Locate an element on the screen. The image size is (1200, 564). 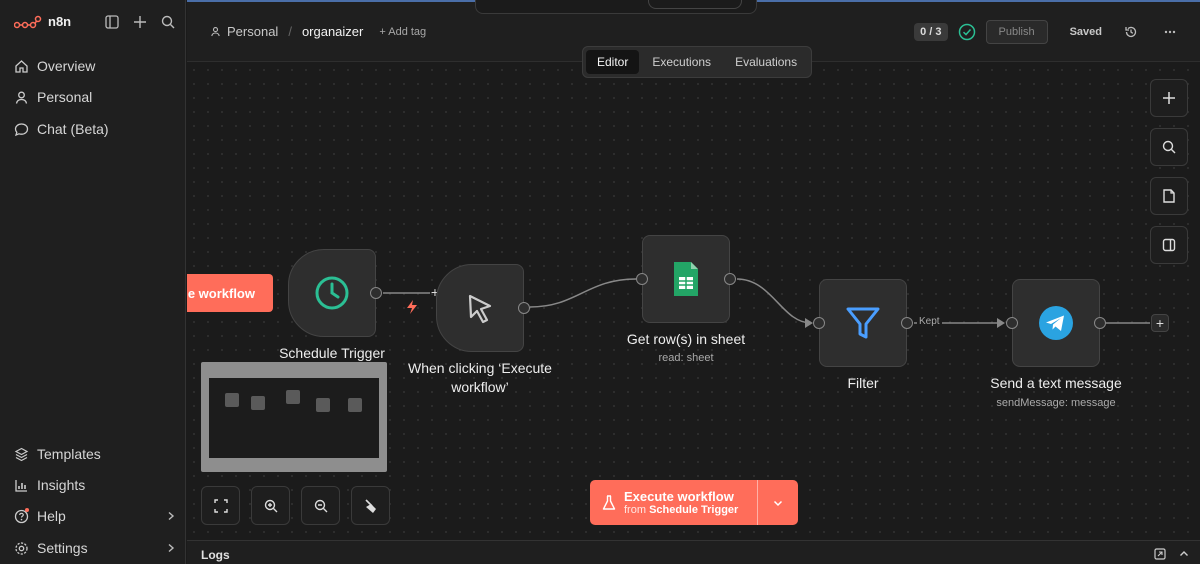
sidebar-item-label: Settings is located at coordinates (62, 548).